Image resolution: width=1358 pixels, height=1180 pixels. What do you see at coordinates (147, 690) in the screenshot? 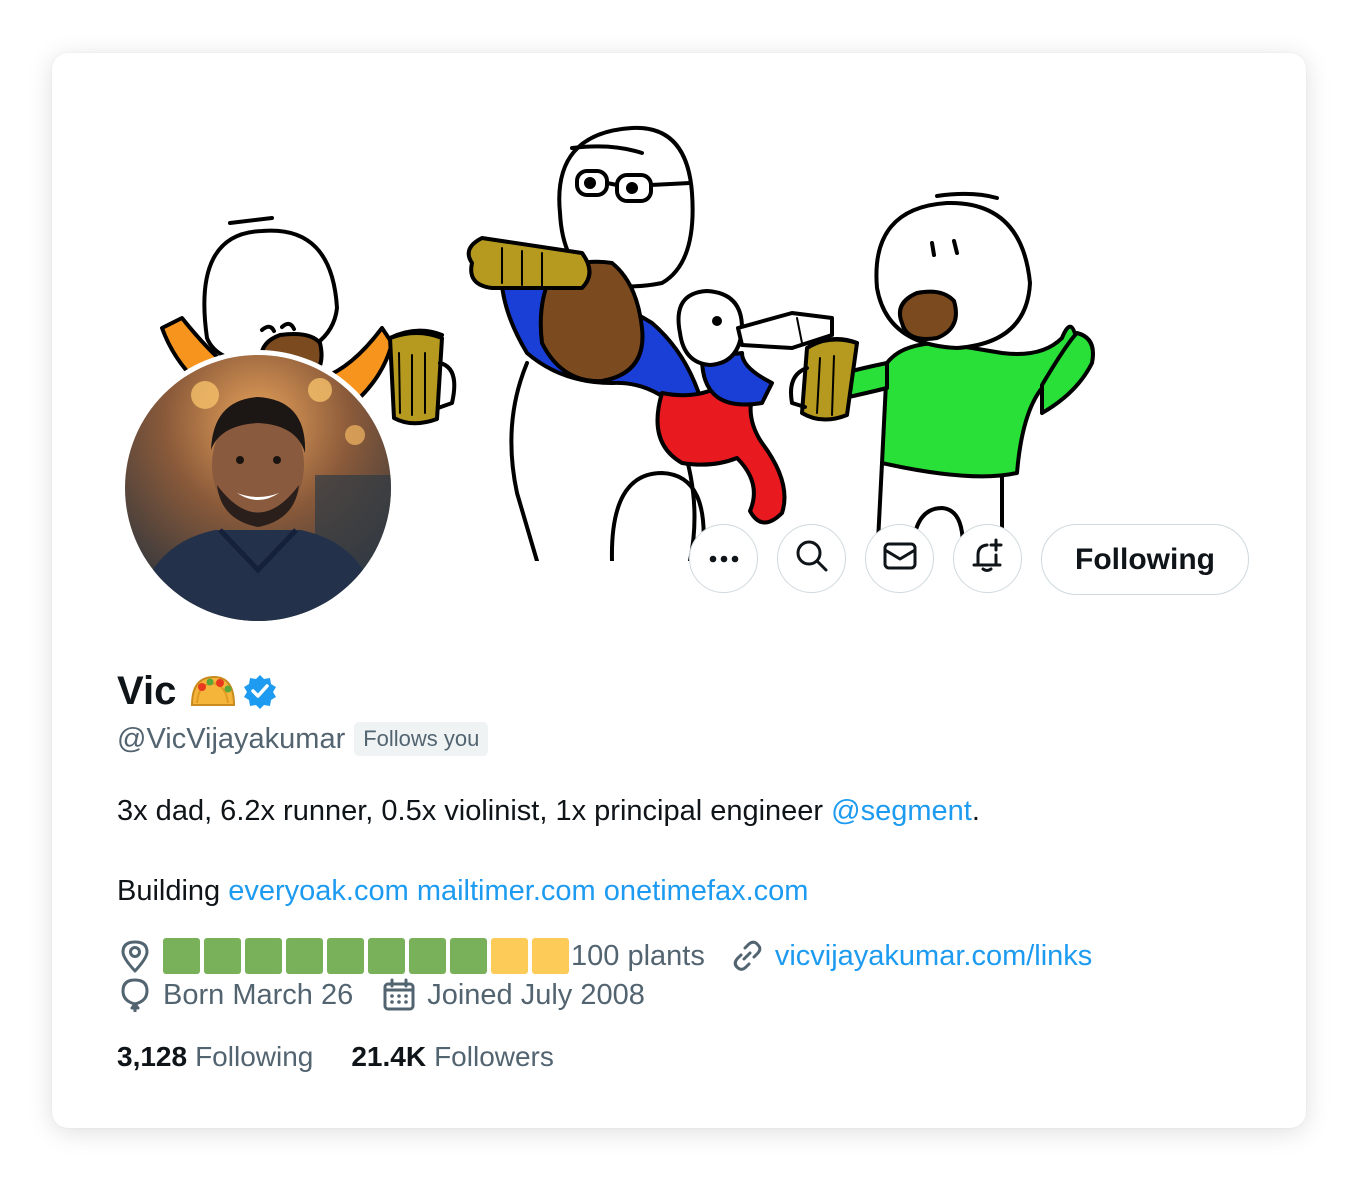
I see `display-name: Vic` at bounding box center [147, 690].